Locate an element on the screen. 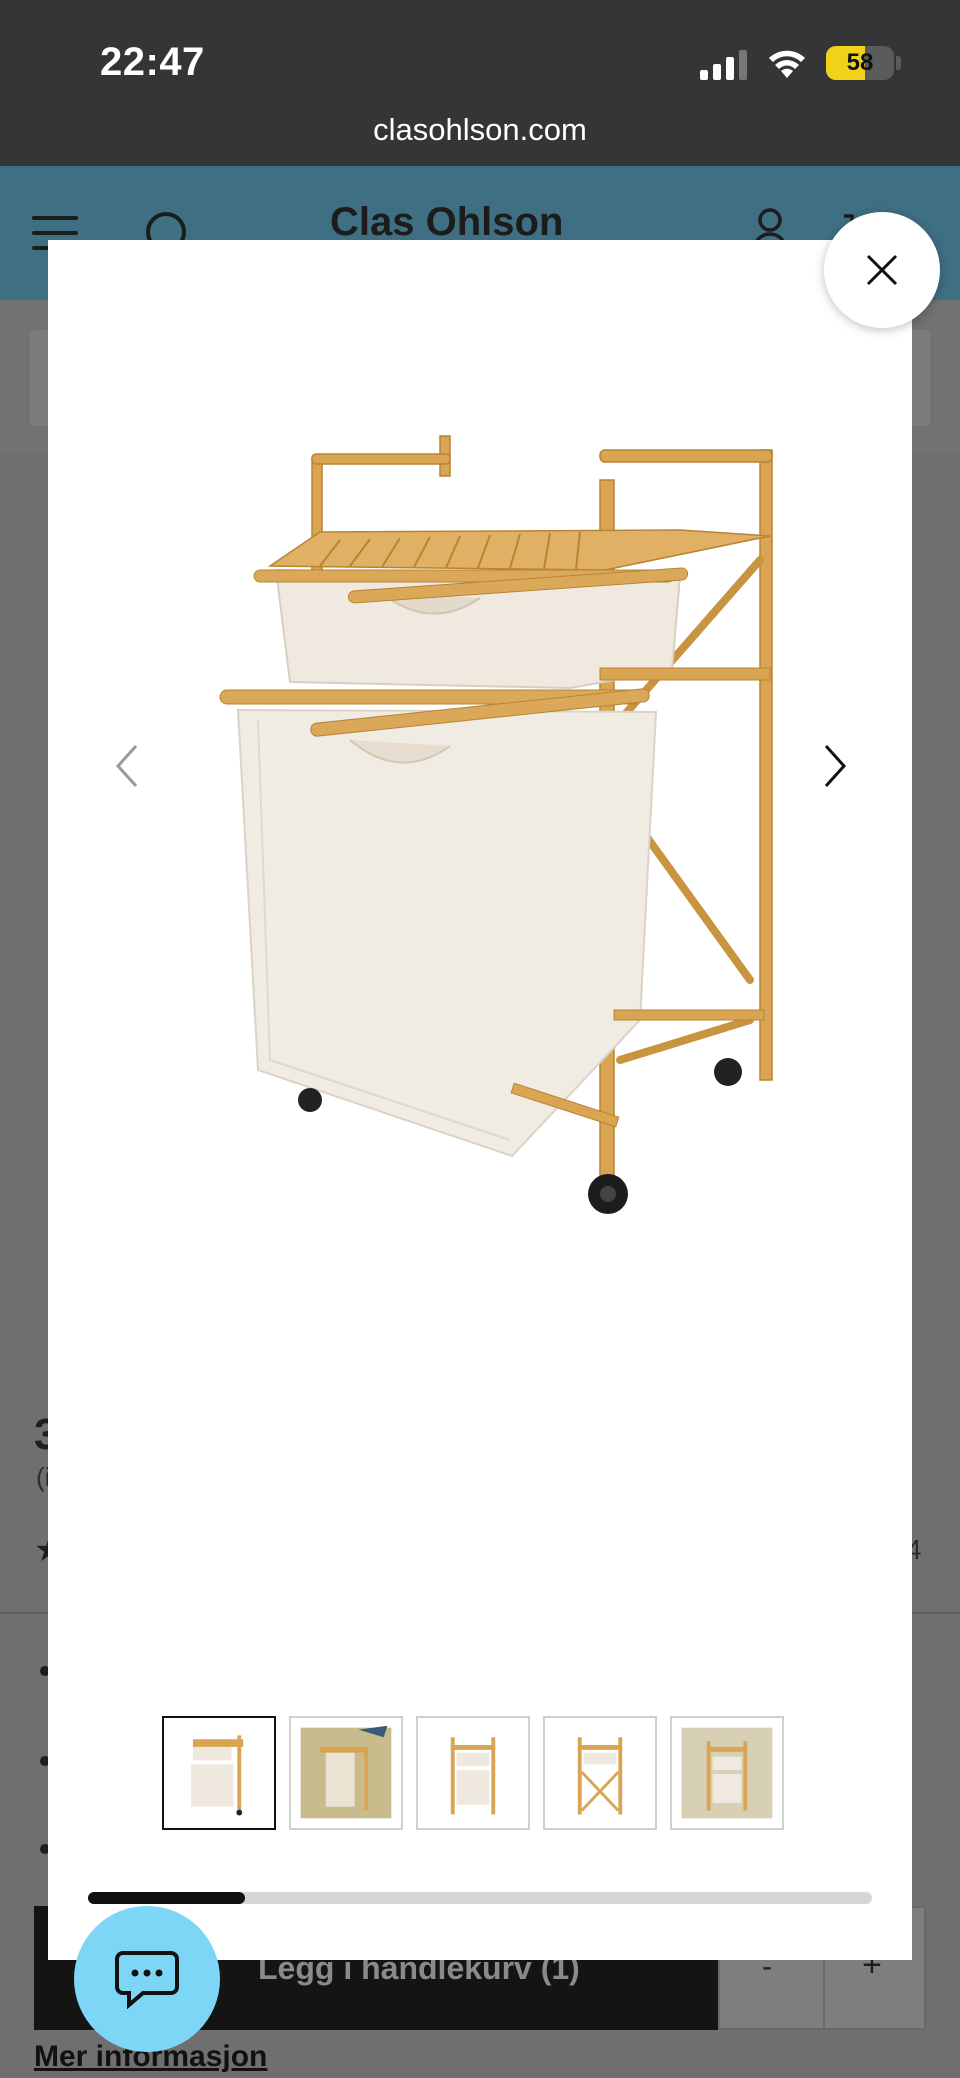 The height and width of the screenshot is (2078, 960). battery-indicator: 58 is located at coordinates (860, 63).